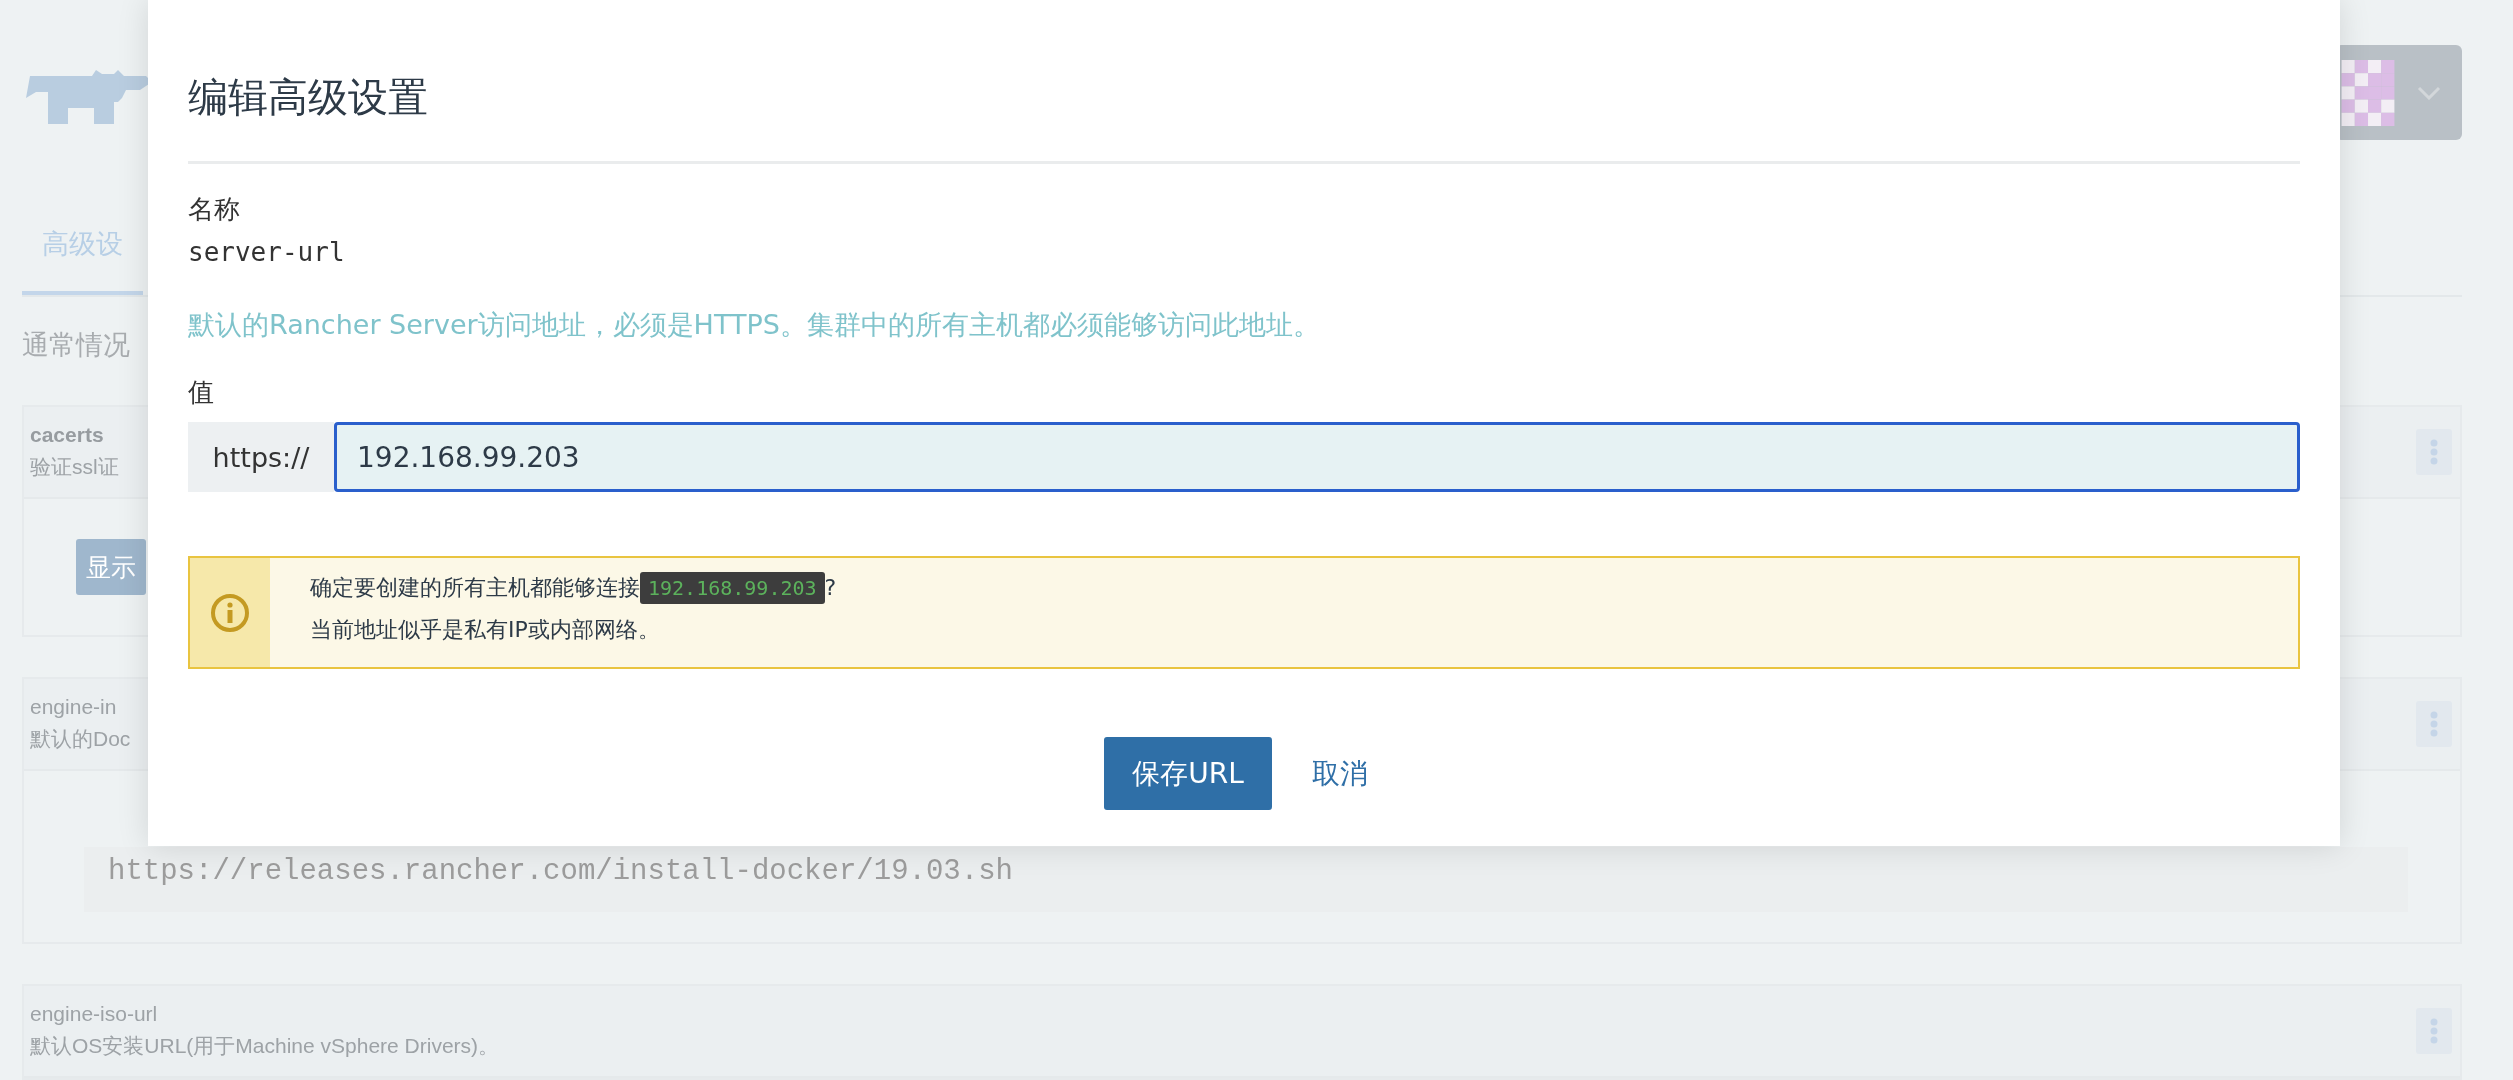 Image resolution: width=2513 pixels, height=1080 pixels. What do you see at coordinates (80, 739) in the screenshot?
I see `setting-description: 默认的Doc` at bounding box center [80, 739].